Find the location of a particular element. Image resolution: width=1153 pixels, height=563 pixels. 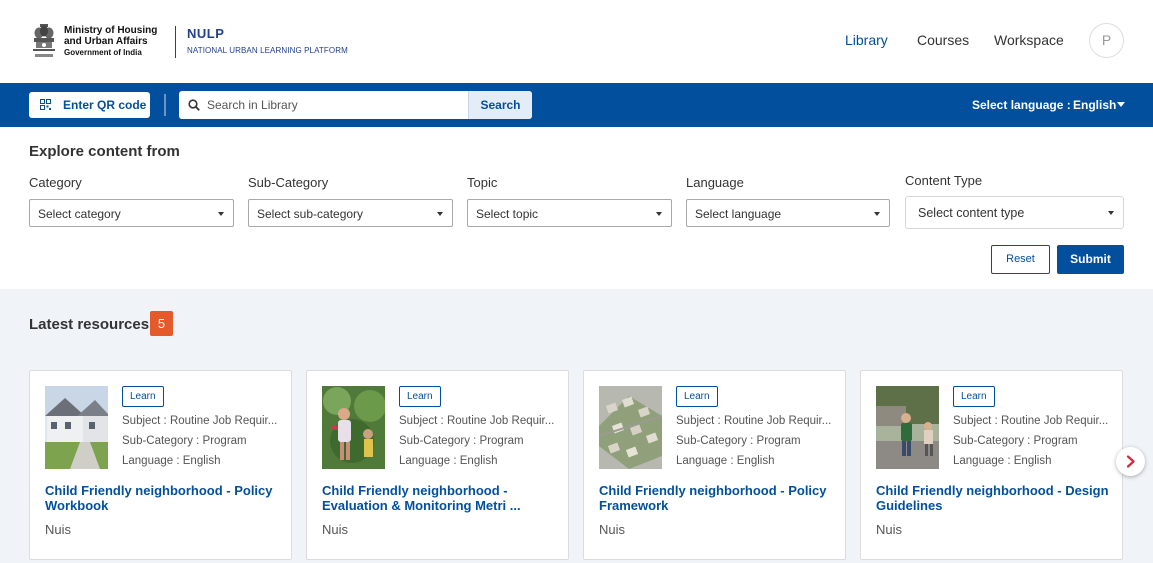

reset-button: Reset is located at coordinates (1020, 259).